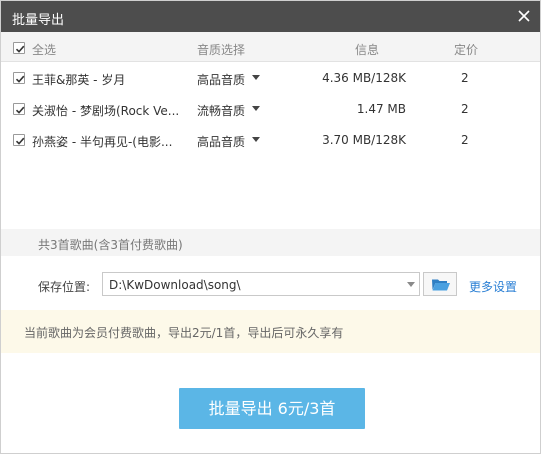  What do you see at coordinates (110, 245) in the screenshot?
I see `summary-text: 共3首歌曲(含3首付费歌曲)` at bounding box center [110, 245].